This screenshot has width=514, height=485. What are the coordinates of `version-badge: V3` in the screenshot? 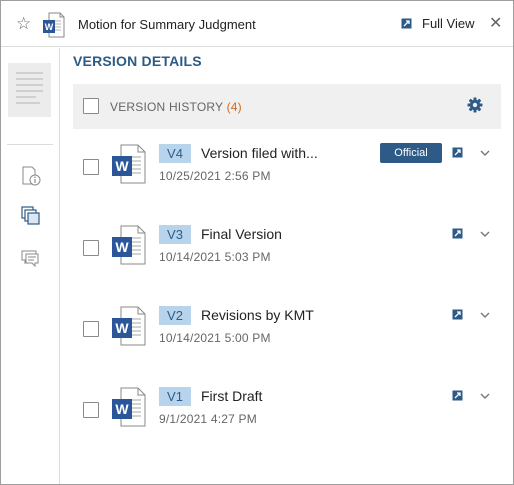 It's located at (175, 234).